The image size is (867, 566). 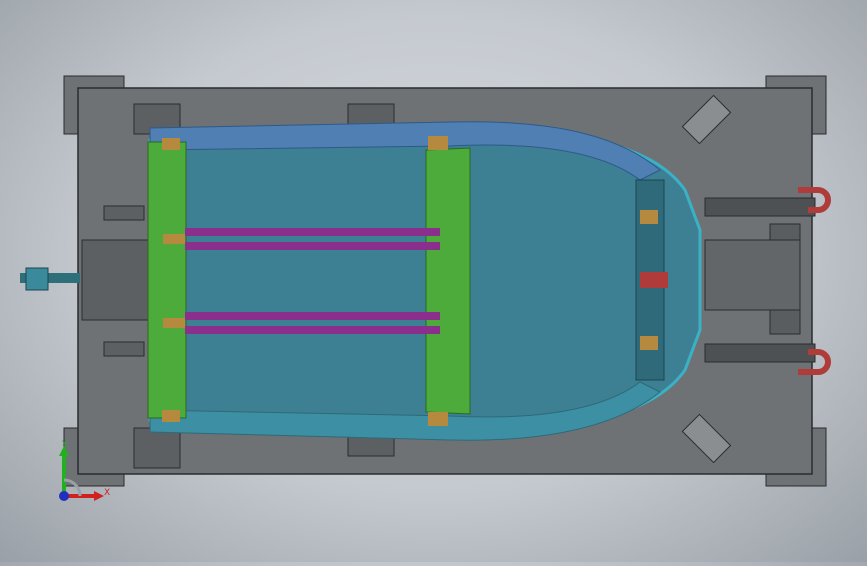 I want to click on coordinate-triad: Y X, so click(x=84, y=475).